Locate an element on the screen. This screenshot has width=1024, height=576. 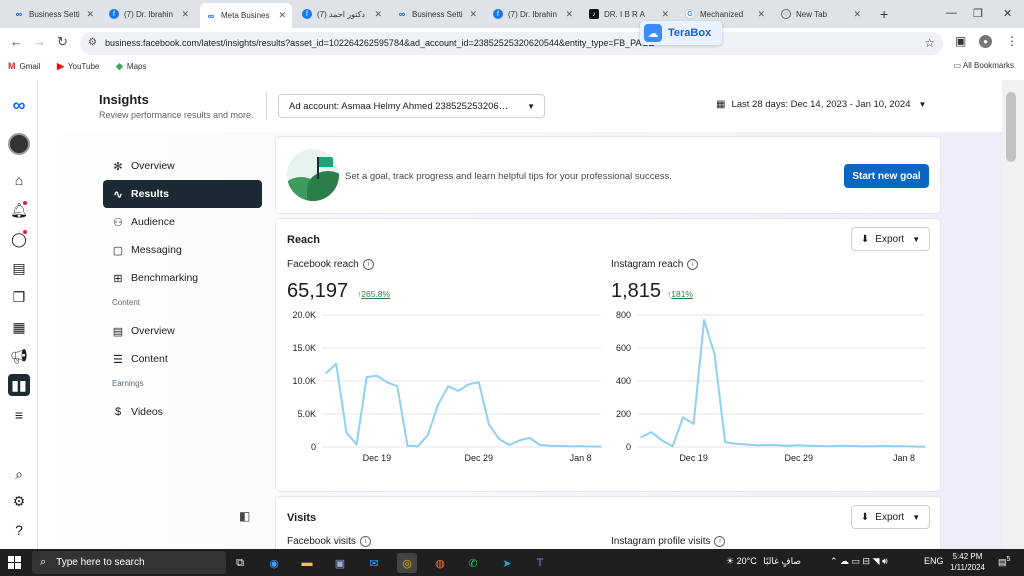
weather-widget: ☀︎ 20°C صافٍ غالبًا is located at coordinates (763, 561).